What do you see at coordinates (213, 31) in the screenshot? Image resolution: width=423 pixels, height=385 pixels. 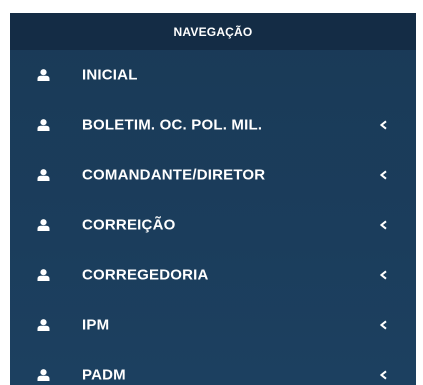 I see `navigation-header: NAVEGAÇÃO` at bounding box center [213, 31].